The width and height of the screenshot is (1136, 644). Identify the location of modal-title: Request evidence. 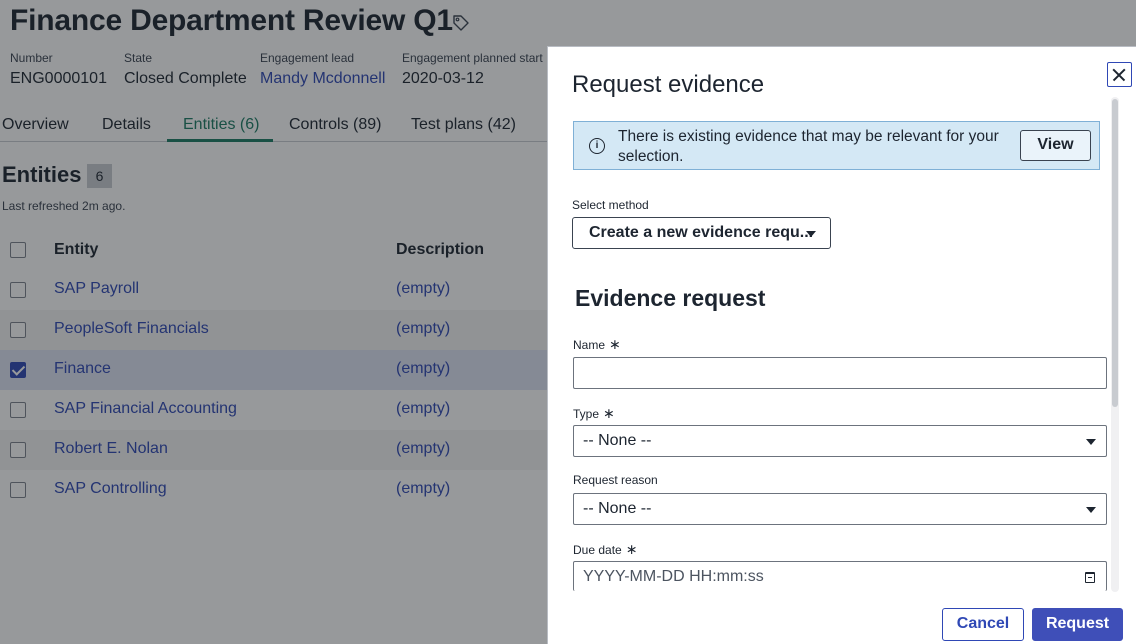
(668, 84).